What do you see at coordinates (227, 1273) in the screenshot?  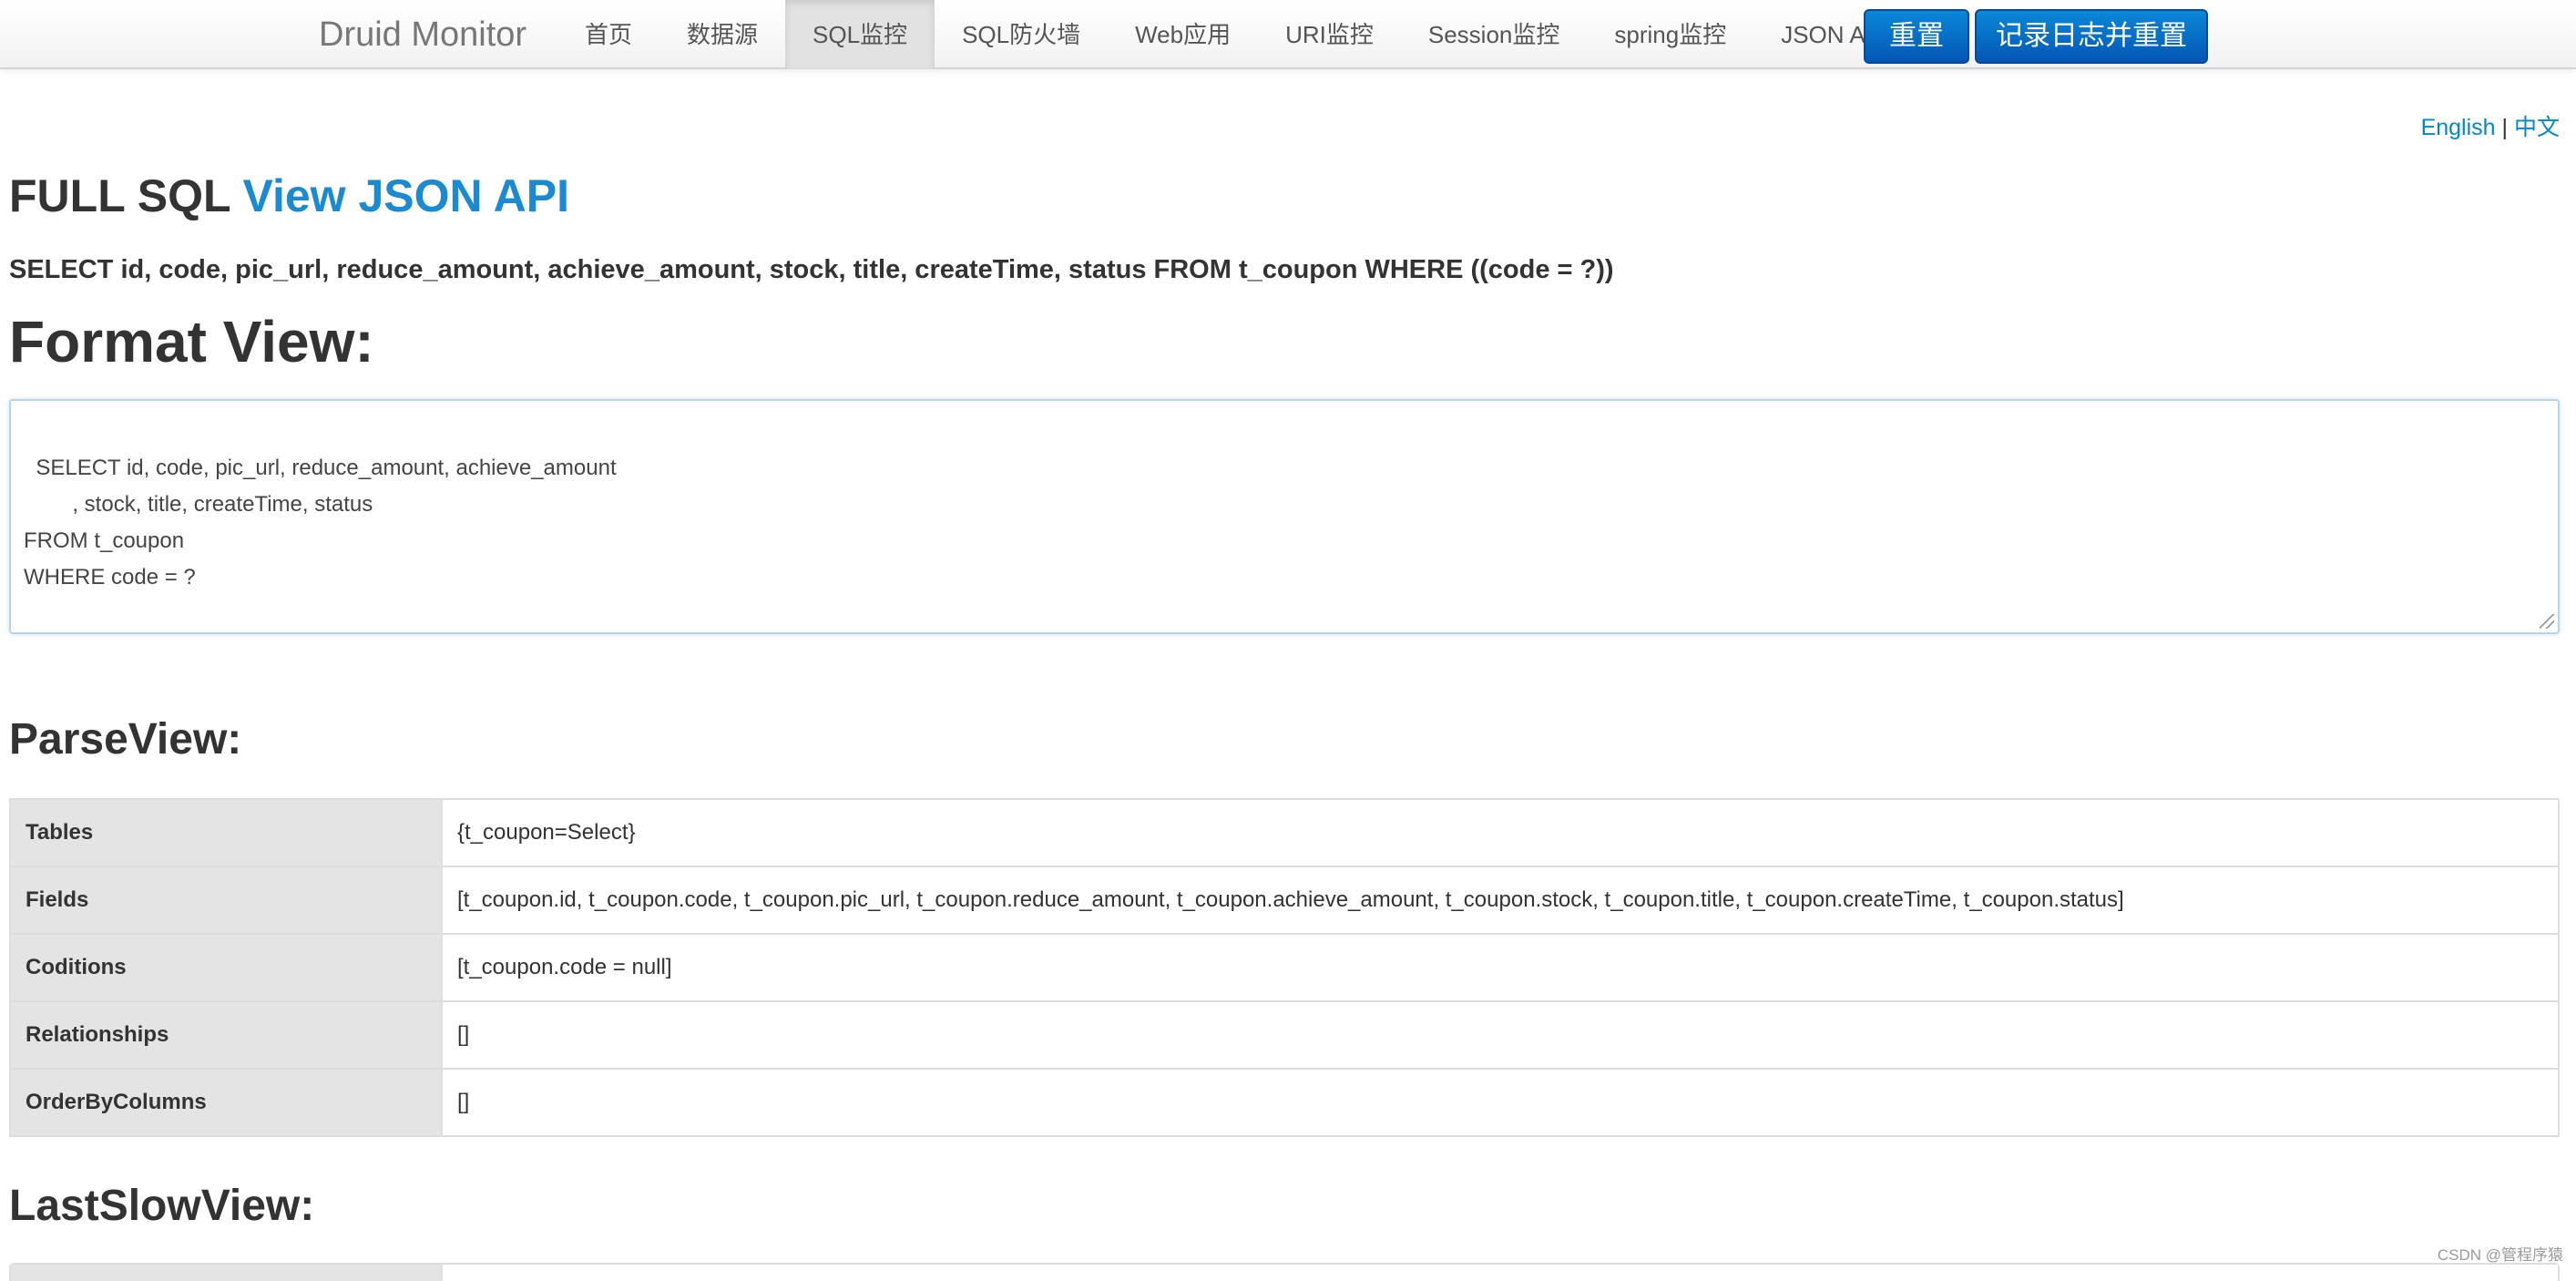 I see `last-slow-key-column` at bounding box center [227, 1273].